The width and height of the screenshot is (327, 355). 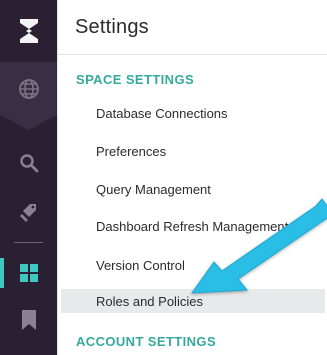 I want to click on logo, so click(x=28, y=31).